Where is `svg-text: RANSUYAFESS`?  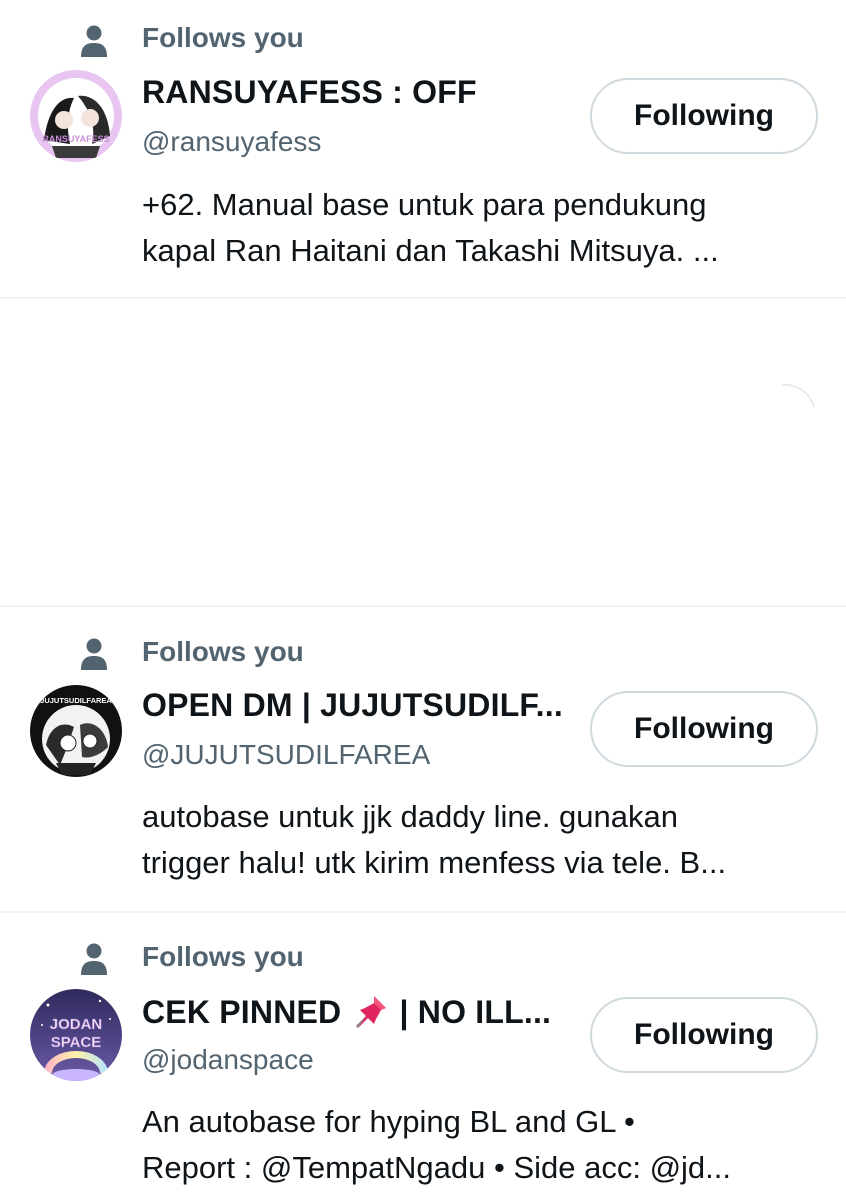 svg-text: RANSUYAFESS is located at coordinates (75, 139).